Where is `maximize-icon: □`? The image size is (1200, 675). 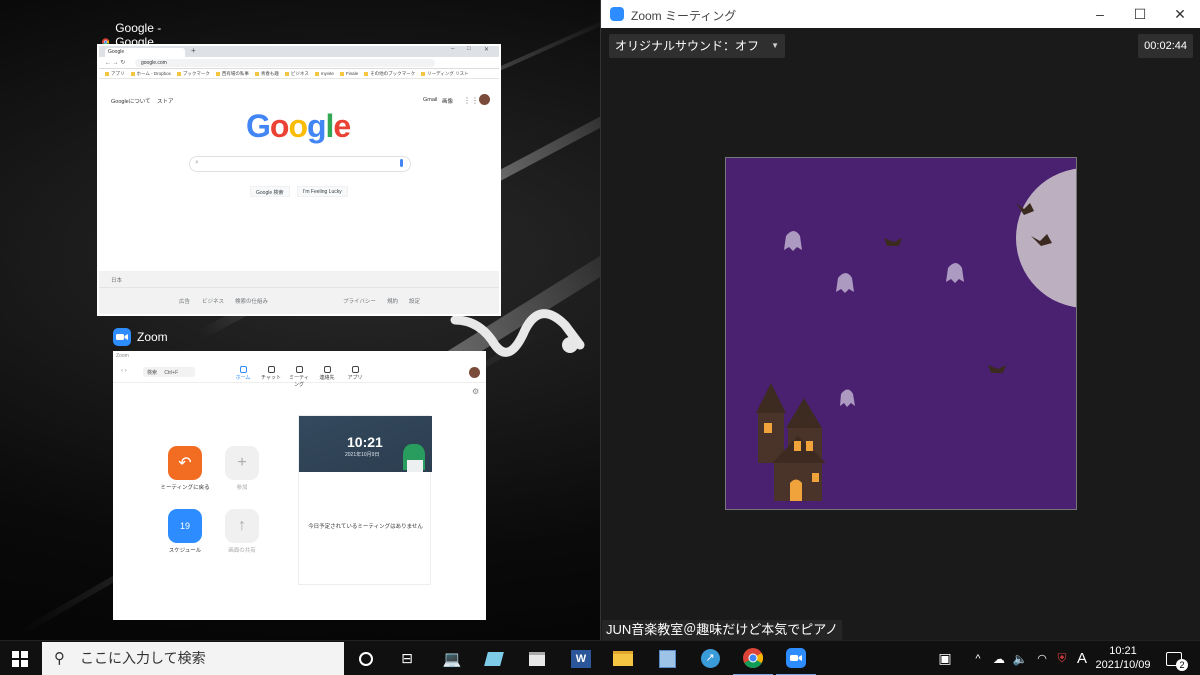 maximize-icon: □ is located at coordinates (469, 49).